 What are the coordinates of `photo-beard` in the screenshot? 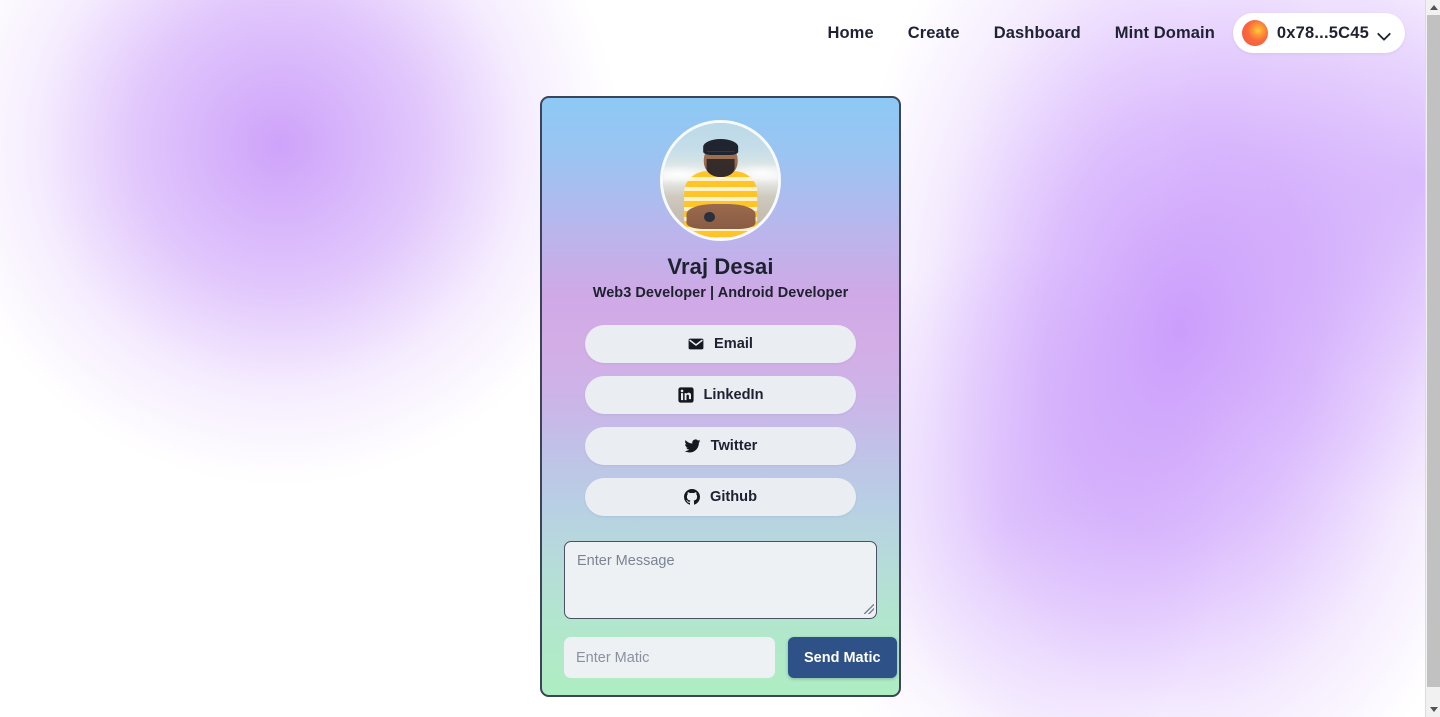 It's located at (720, 168).